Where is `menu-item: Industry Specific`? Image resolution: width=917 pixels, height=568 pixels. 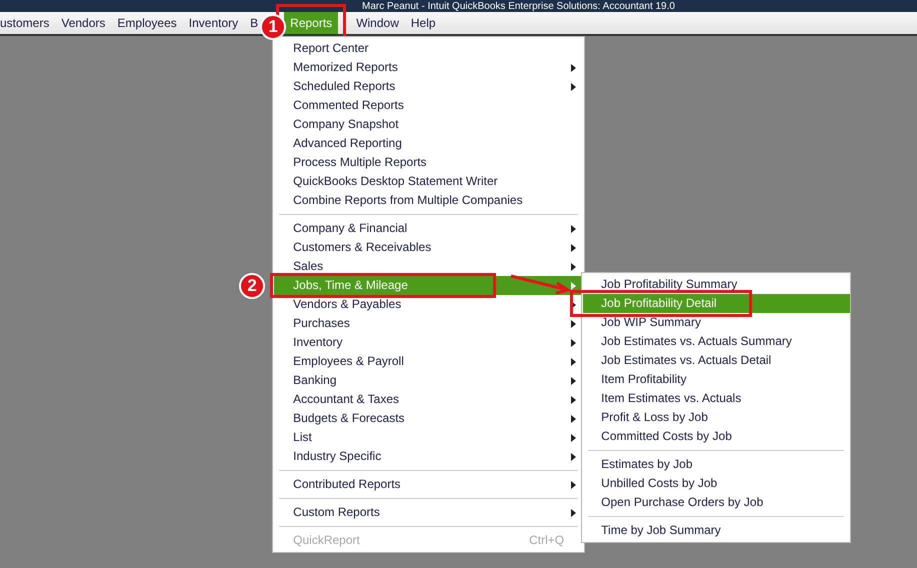
menu-item: Industry Specific is located at coordinates (429, 456).